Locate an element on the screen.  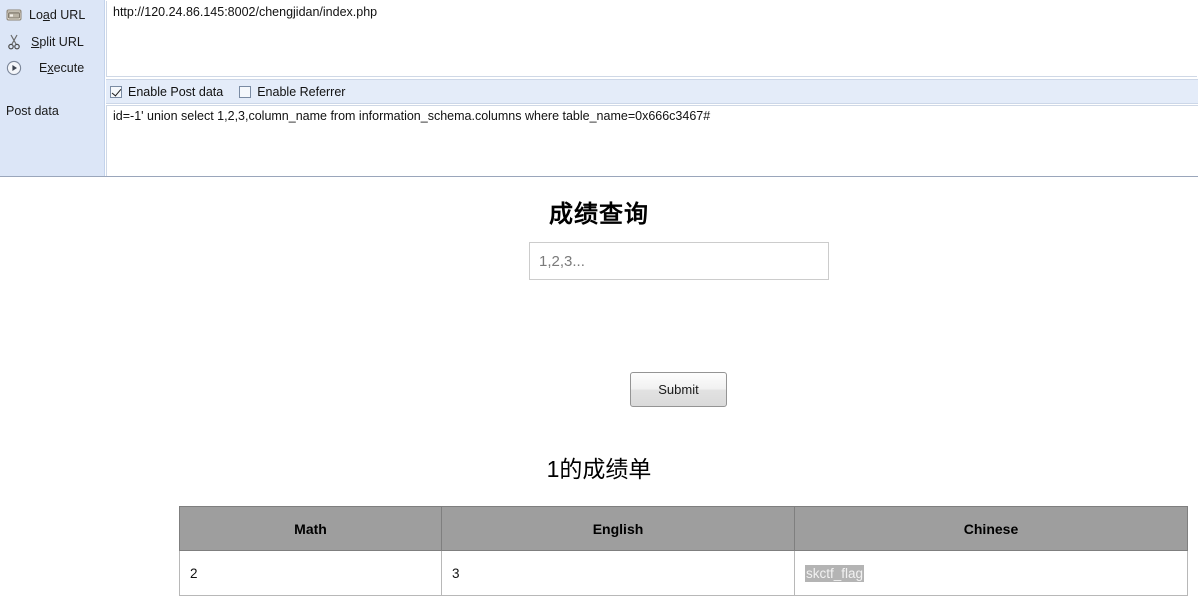
hackbar-options-row: Enable Post data Enable Referrer is located at coordinates (652, 91).